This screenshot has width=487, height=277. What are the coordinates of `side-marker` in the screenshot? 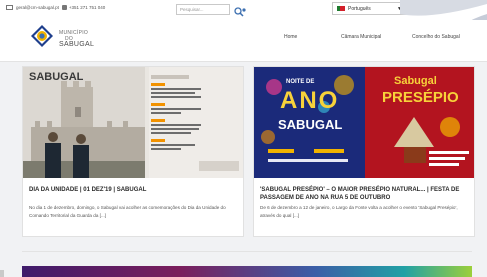 It's located at (2, 273).